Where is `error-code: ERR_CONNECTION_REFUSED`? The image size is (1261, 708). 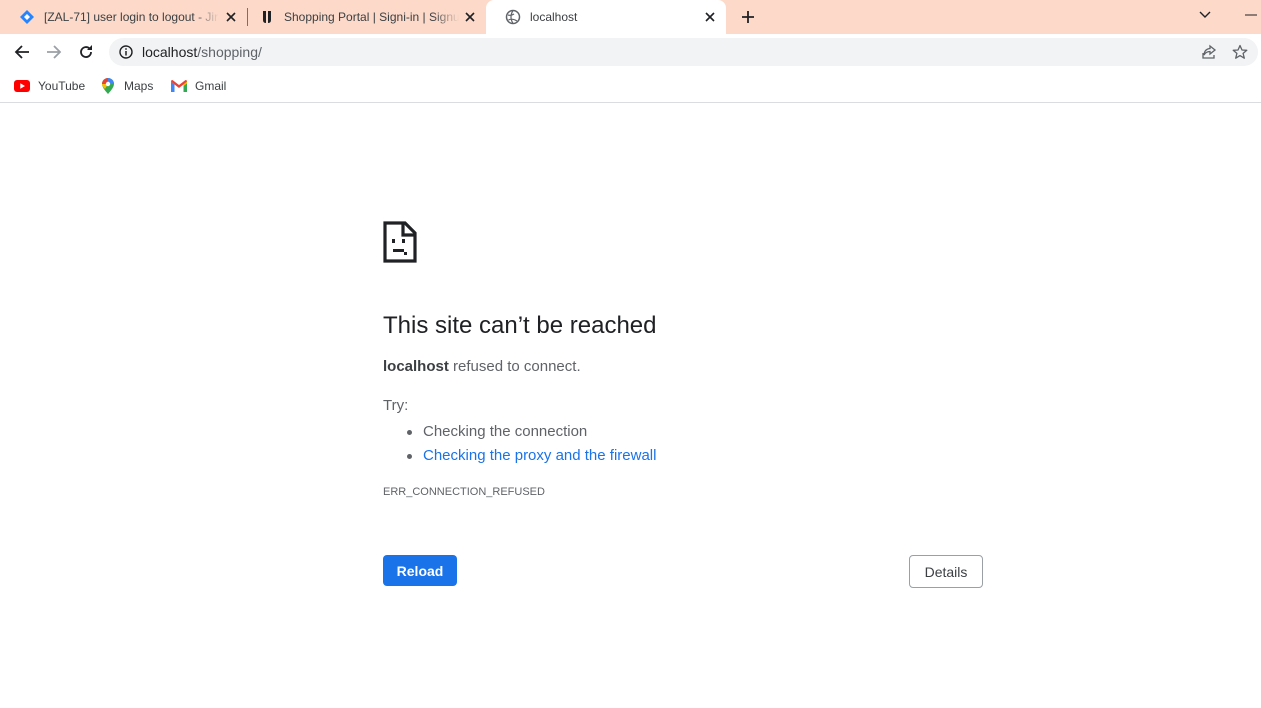 error-code: ERR_CONNECTION_REFUSED is located at coordinates (464, 492).